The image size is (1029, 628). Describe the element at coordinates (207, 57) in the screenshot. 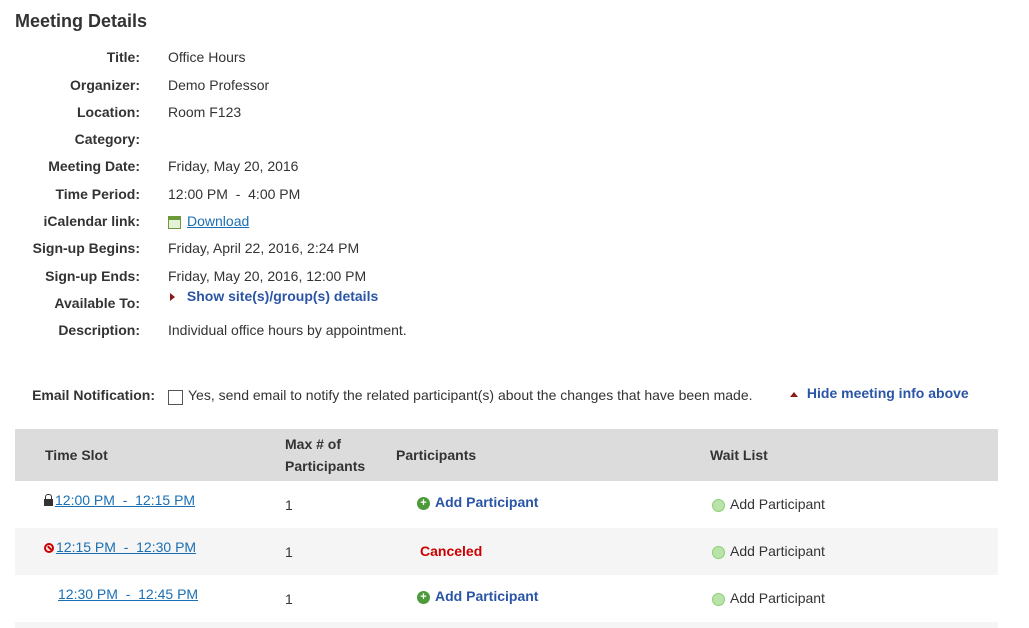

I see `title-value: Office Hours` at that location.